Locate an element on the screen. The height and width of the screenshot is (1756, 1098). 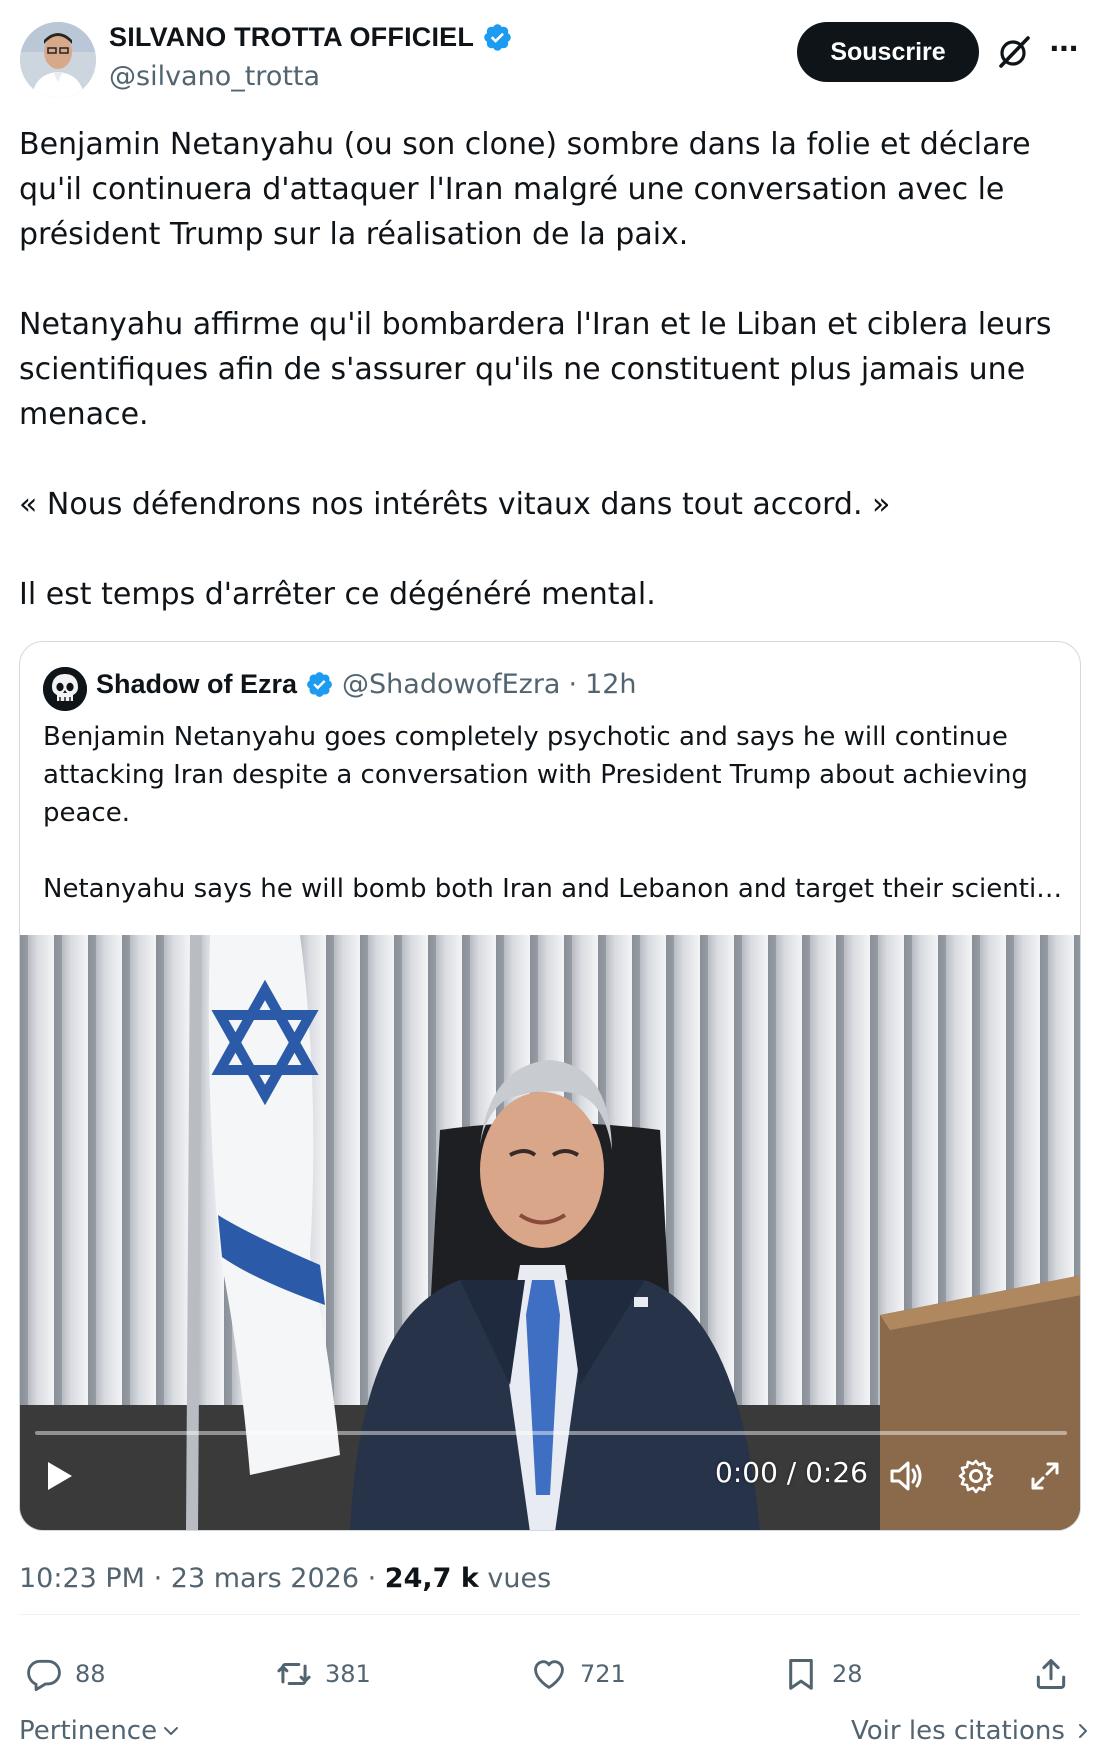
video-progress-bar is located at coordinates (551, 1433).